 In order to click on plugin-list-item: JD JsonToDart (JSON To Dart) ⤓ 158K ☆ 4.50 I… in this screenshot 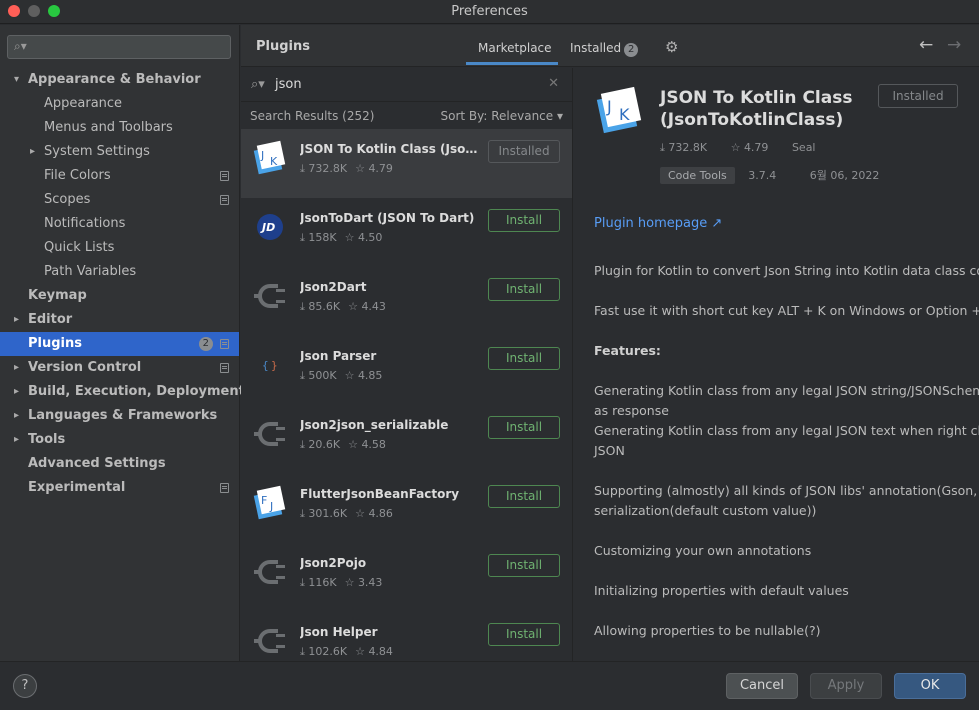, I will do `click(406, 232)`.